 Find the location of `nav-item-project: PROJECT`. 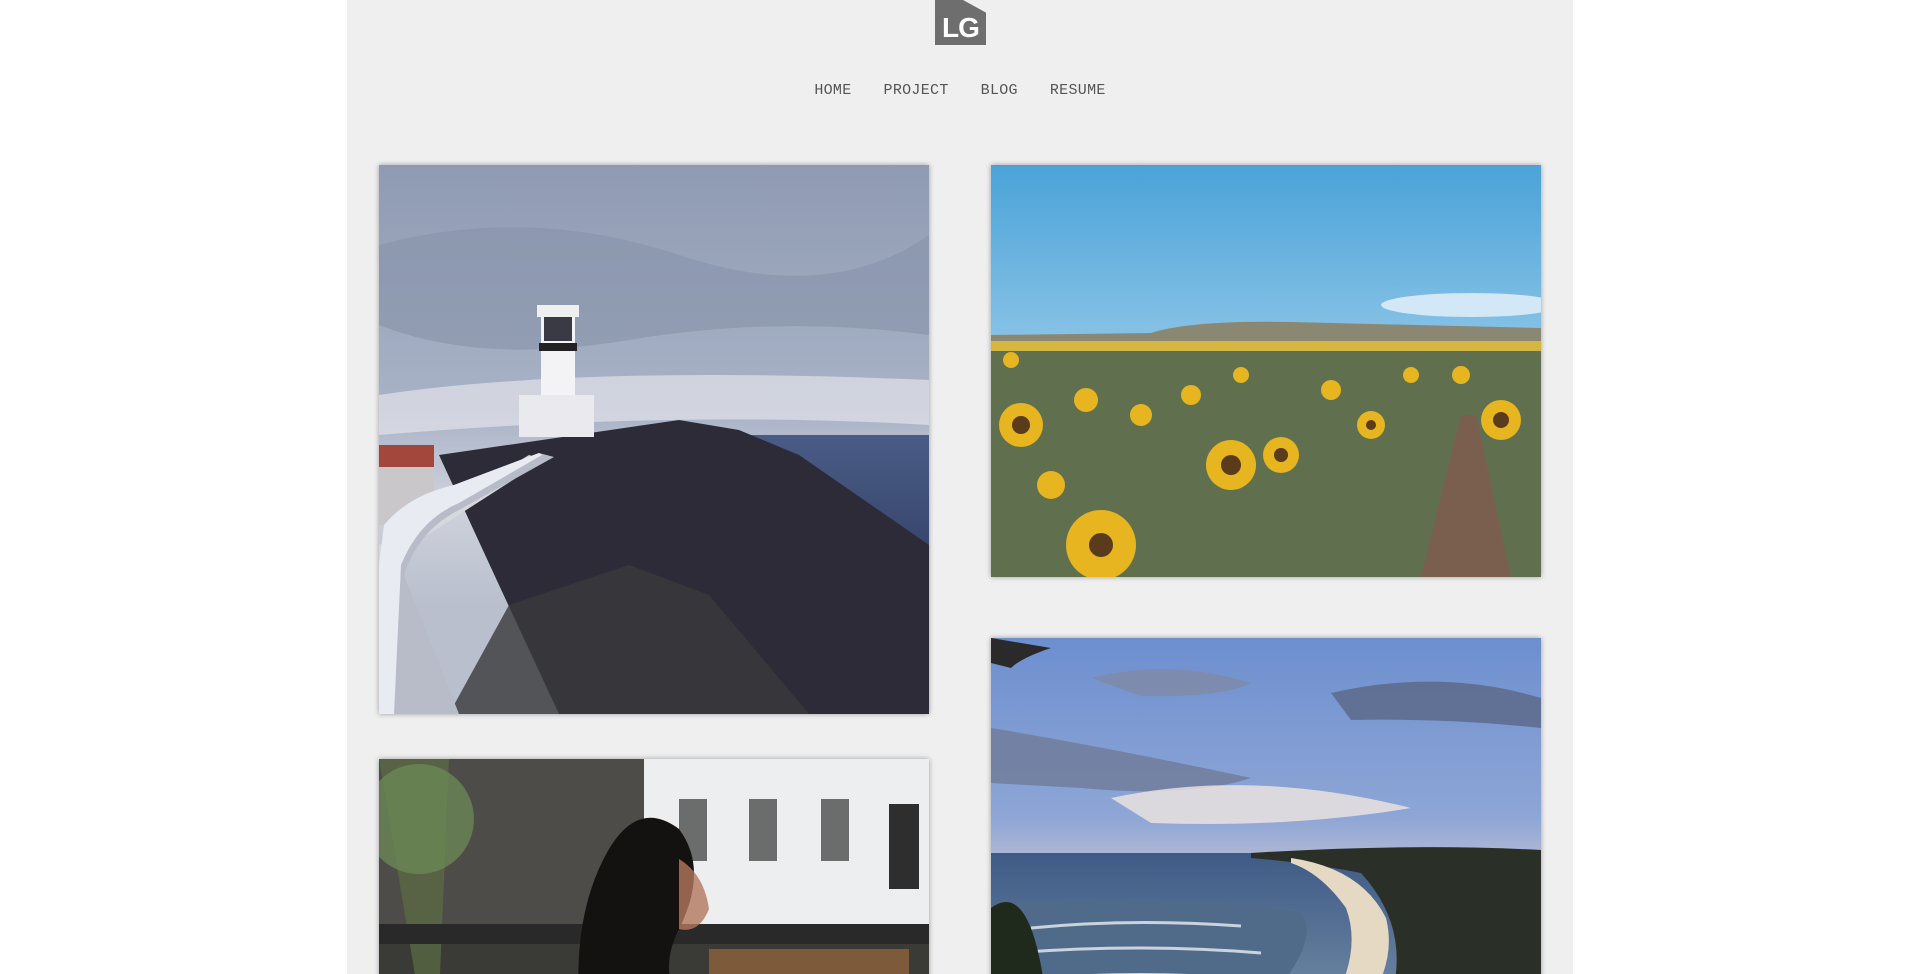

nav-item-project: PROJECT is located at coordinates (916, 91).